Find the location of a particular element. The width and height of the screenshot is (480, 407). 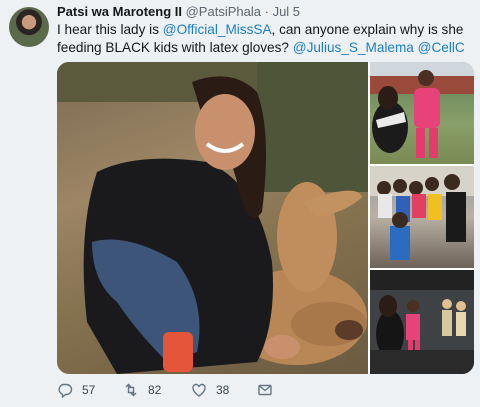

like-button: 38 is located at coordinates (210, 390).